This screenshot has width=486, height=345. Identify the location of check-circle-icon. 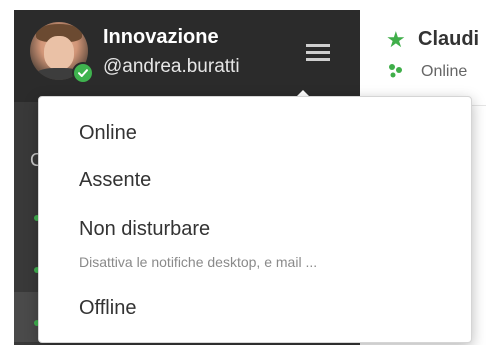
(83, 73).